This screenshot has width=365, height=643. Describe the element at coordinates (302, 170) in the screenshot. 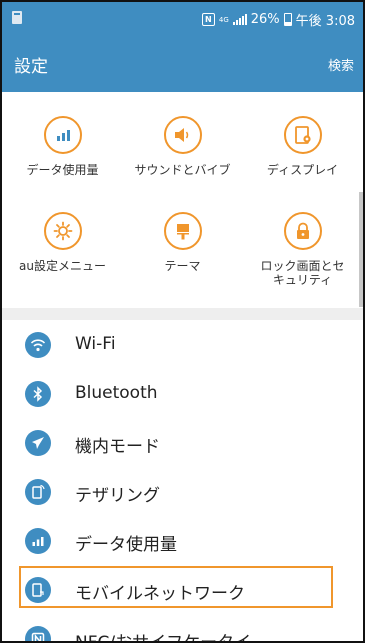

I see `quick-setting-label: ディスプレイ` at that location.